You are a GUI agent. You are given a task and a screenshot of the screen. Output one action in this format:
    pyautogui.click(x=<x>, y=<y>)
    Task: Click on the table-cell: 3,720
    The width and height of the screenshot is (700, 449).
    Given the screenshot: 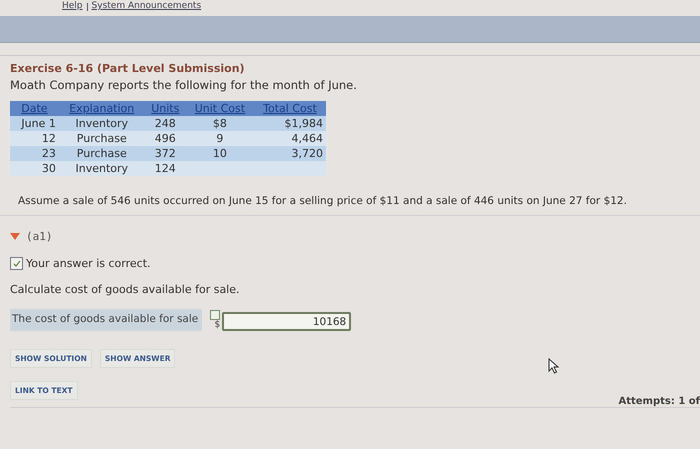 What is the action you would take?
    pyautogui.click(x=290, y=153)
    